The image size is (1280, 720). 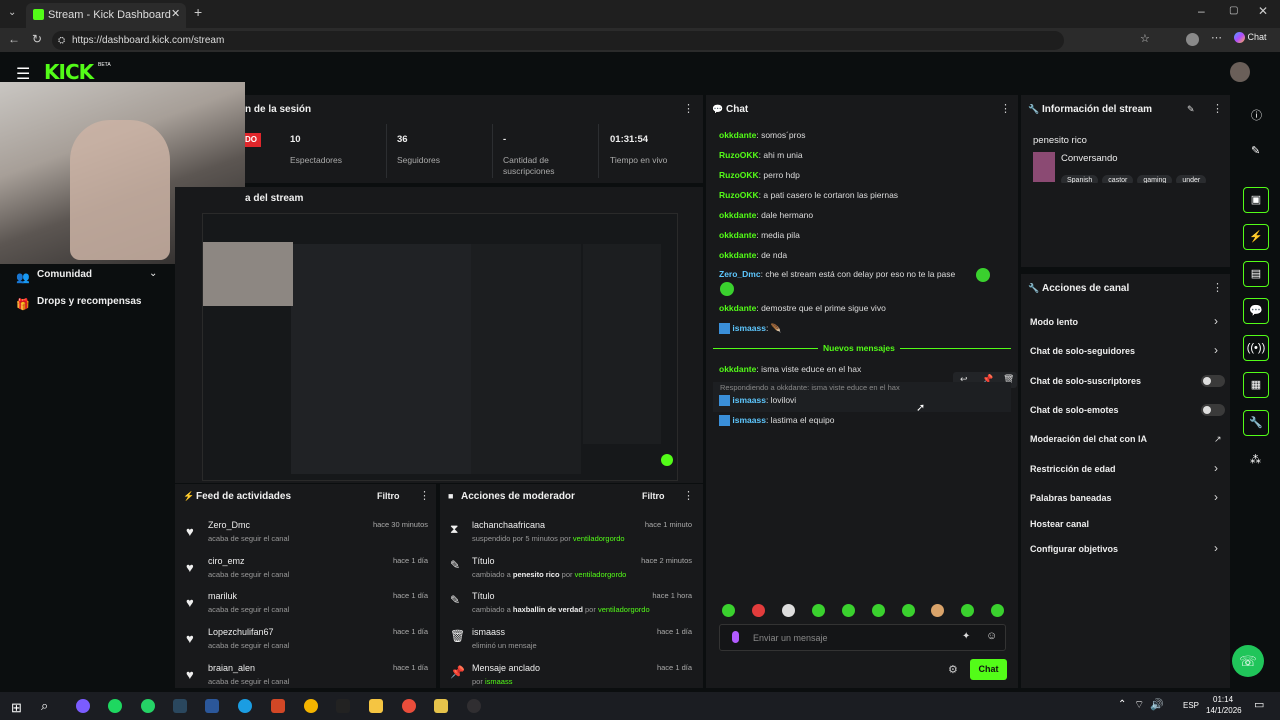 I want to click on tag-chip: castor, so click(x=1118, y=179).